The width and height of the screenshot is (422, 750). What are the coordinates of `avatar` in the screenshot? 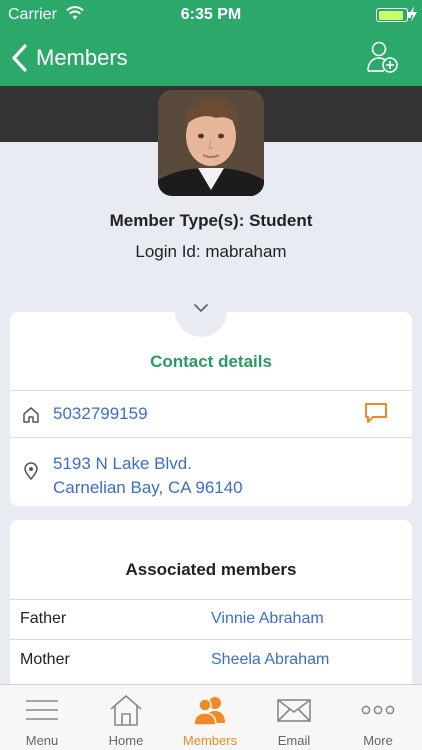 It's located at (211, 143).